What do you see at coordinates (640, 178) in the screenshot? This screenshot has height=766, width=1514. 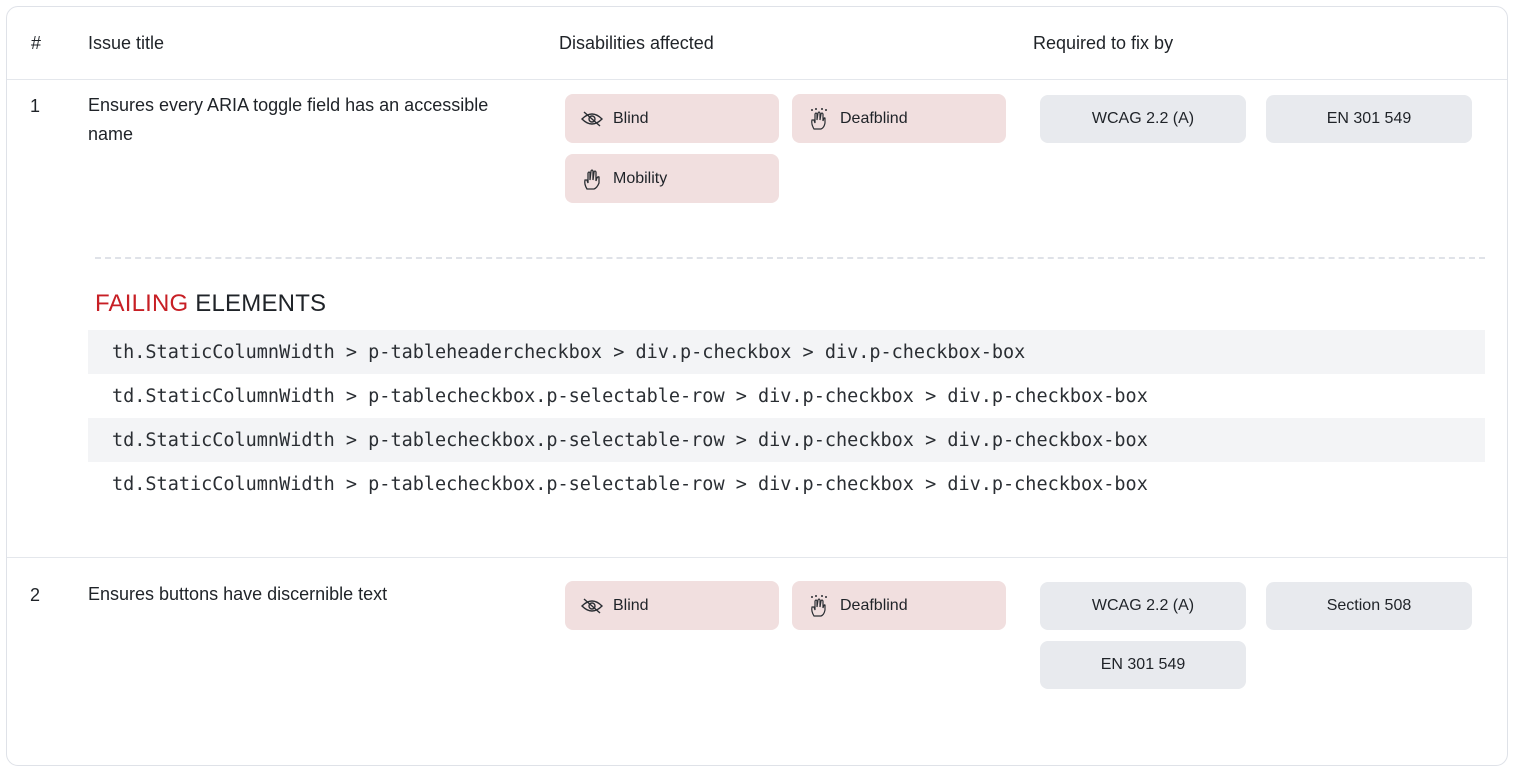 I see `disability-label: Mobility` at bounding box center [640, 178].